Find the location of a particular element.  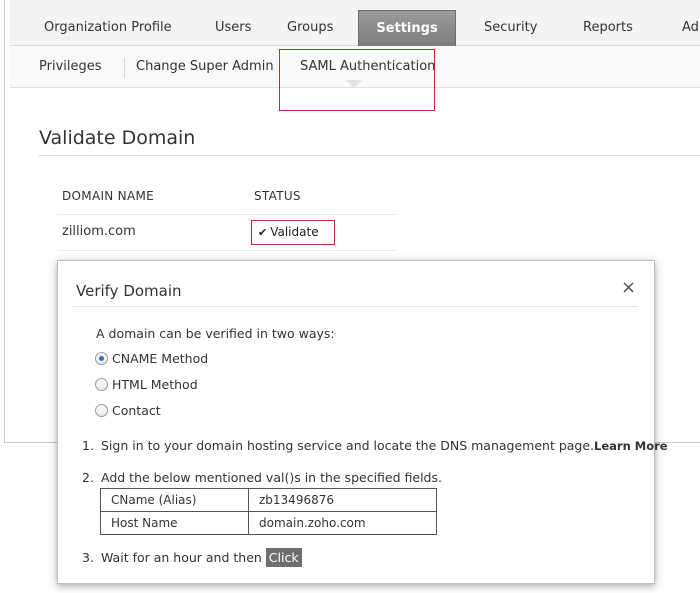

validate-button: ✔ Validate is located at coordinates (293, 232).